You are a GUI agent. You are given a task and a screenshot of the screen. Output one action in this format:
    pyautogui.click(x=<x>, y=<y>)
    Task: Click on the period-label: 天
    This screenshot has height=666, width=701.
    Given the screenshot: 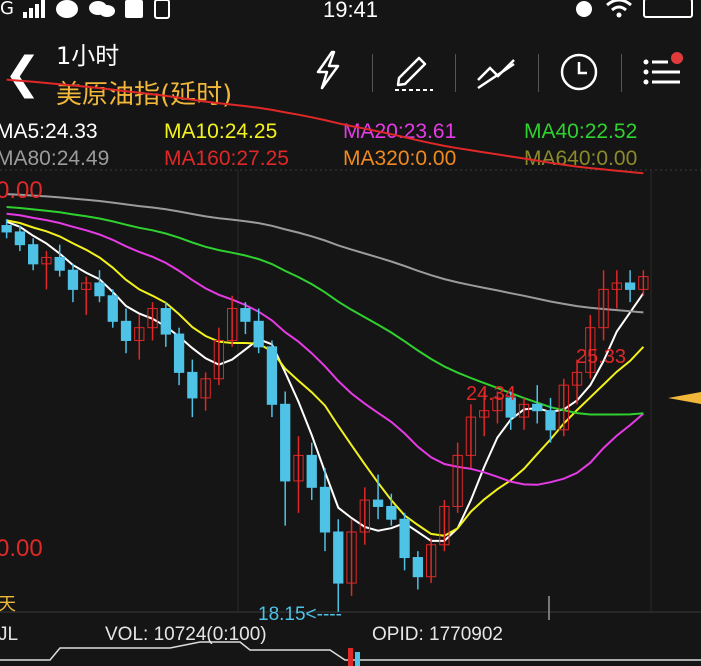 What is the action you would take?
    pyautogui.click(x=8, y=604)
    